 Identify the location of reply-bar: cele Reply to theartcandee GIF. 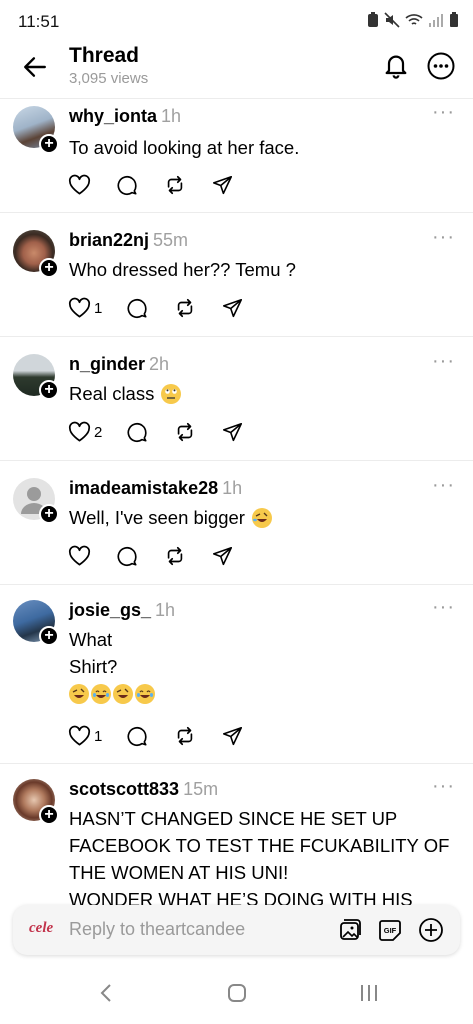
(236, 930).